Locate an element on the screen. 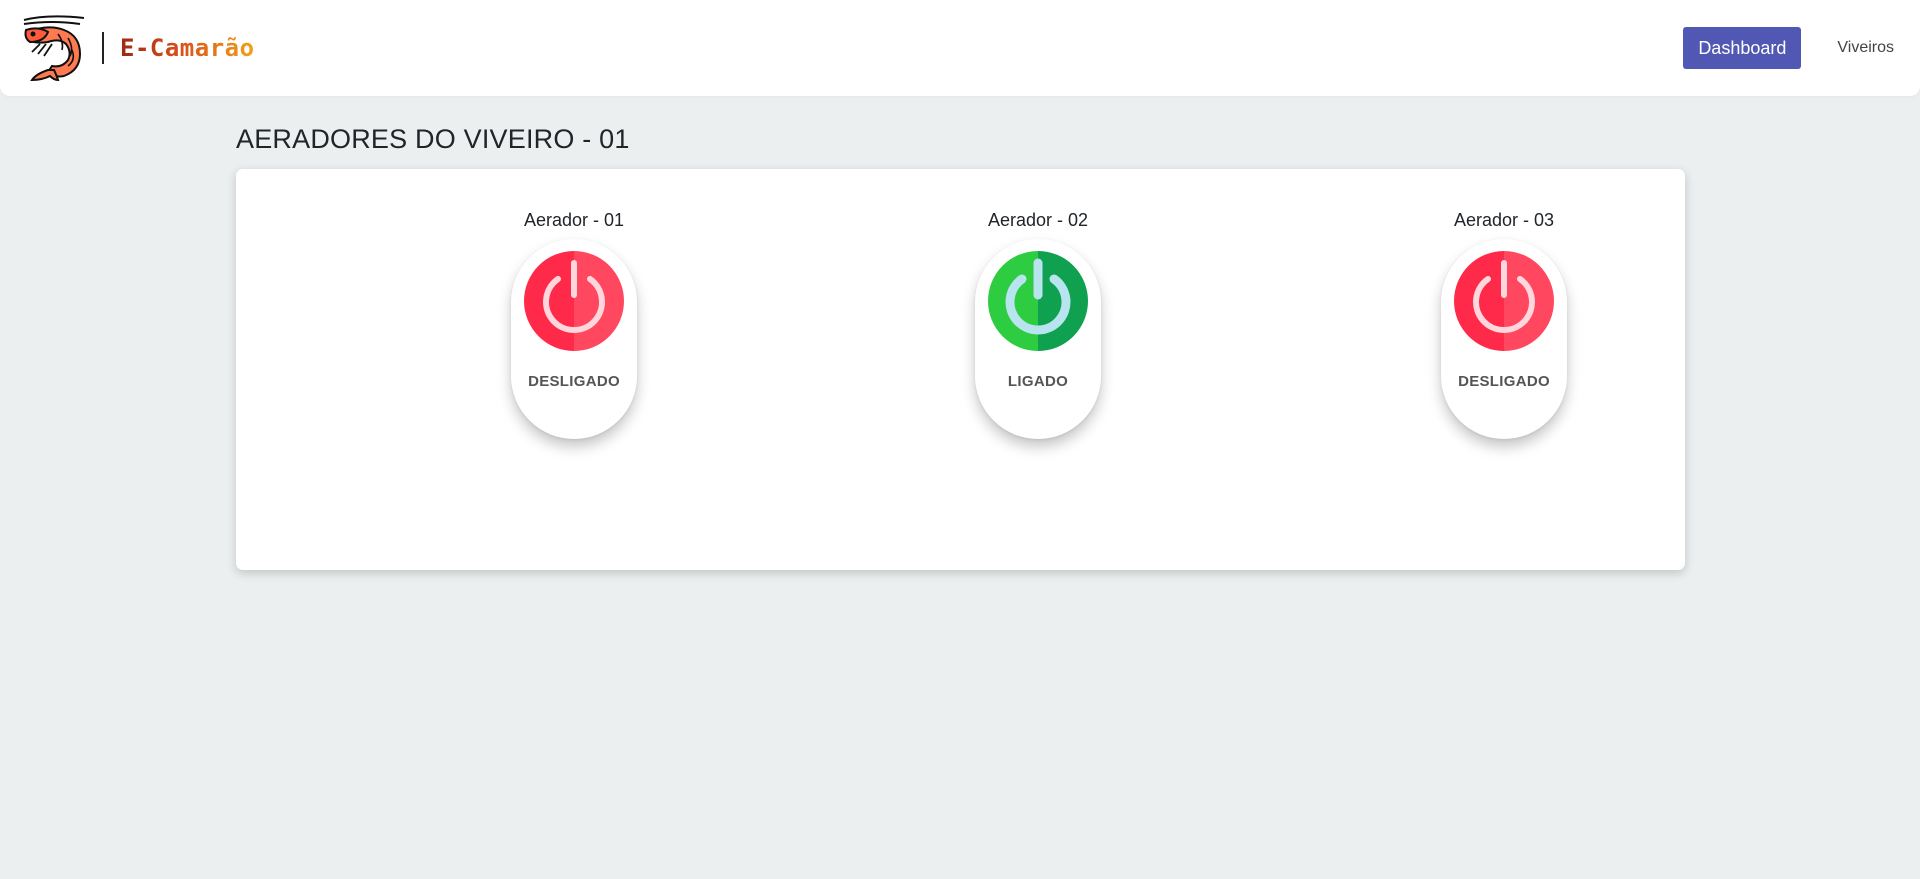 The width and height of the screenshot is (1920, 879). brand-divider is located at coordinates (103, 48).